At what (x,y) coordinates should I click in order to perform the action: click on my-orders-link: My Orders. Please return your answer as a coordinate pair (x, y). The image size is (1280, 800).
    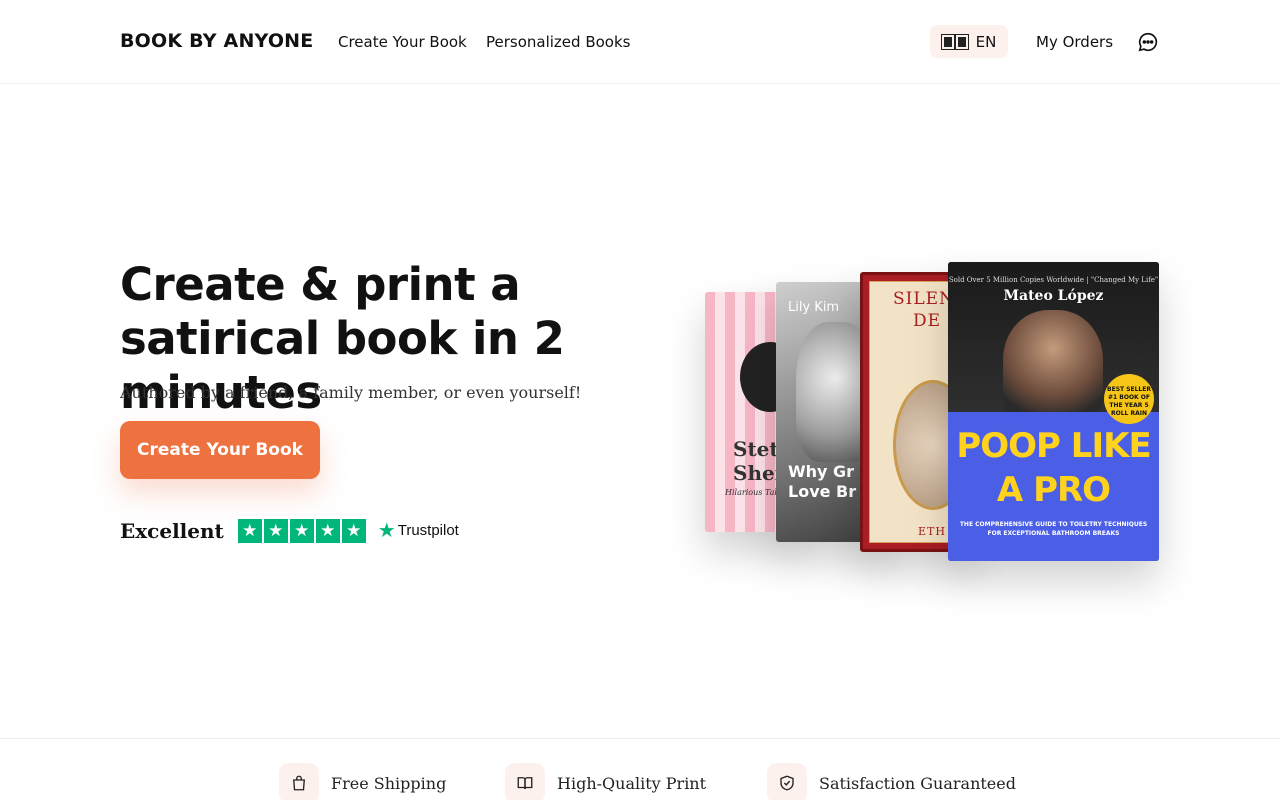
    Looking at the image, I should click on (1074, 42).